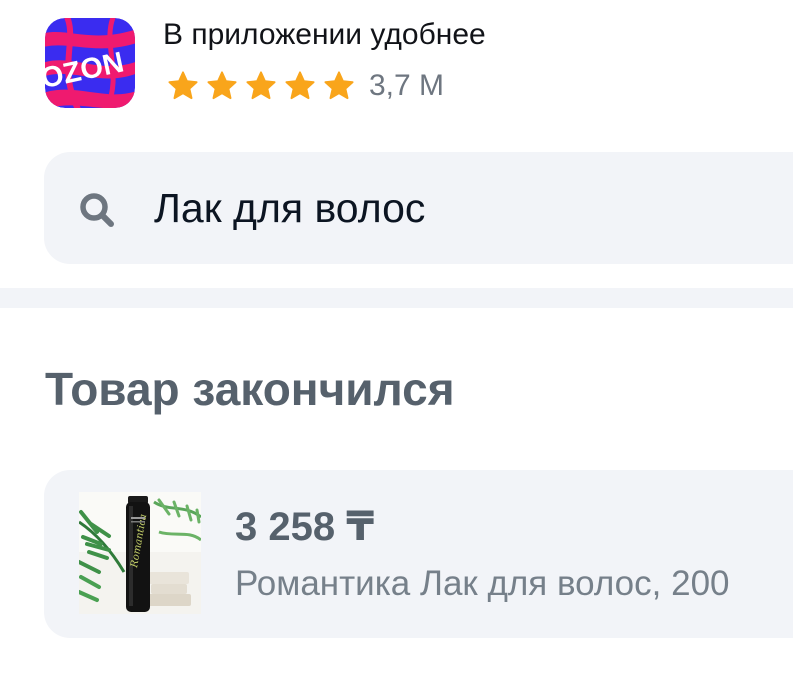 The image size is (793, 700). Describe the element at coordinates (324, 34) in the screenshot. I see `app-banner-title: В приложении удобнее` at that location.